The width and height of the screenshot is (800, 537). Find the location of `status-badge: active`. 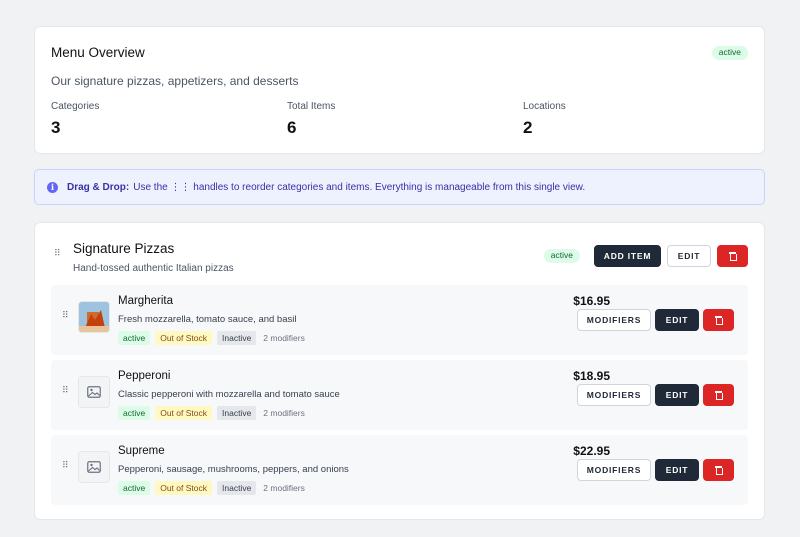

status-badge: active is located at coordinates (729, 53).